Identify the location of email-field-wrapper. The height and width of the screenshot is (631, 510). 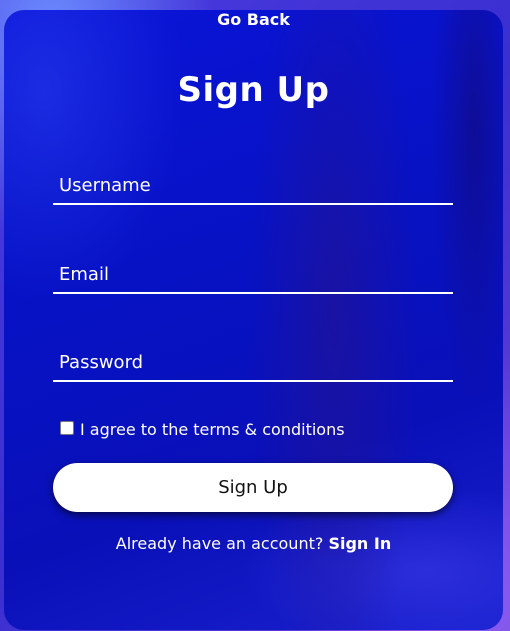
(253, 275).